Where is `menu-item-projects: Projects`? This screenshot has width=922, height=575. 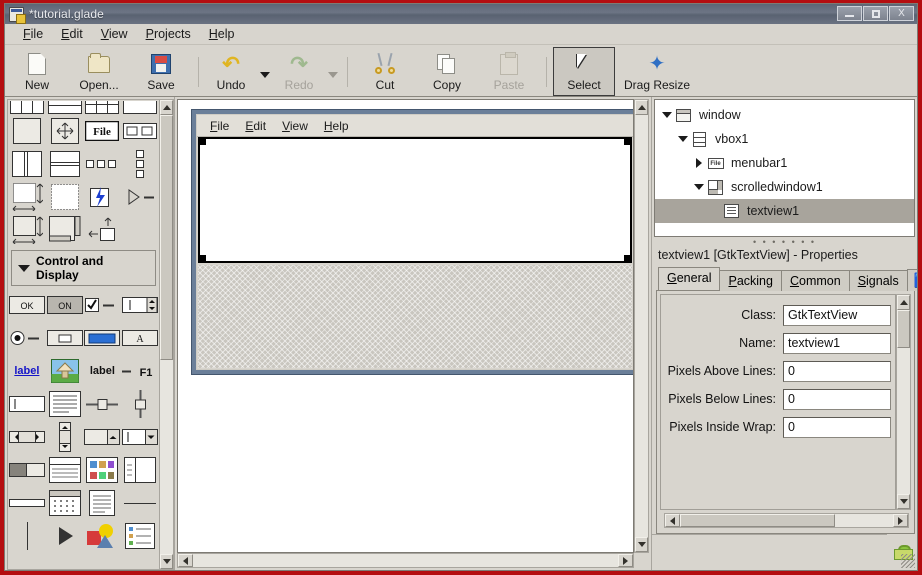 menu-item-projects: Projects is located at coordinates (168, 34).